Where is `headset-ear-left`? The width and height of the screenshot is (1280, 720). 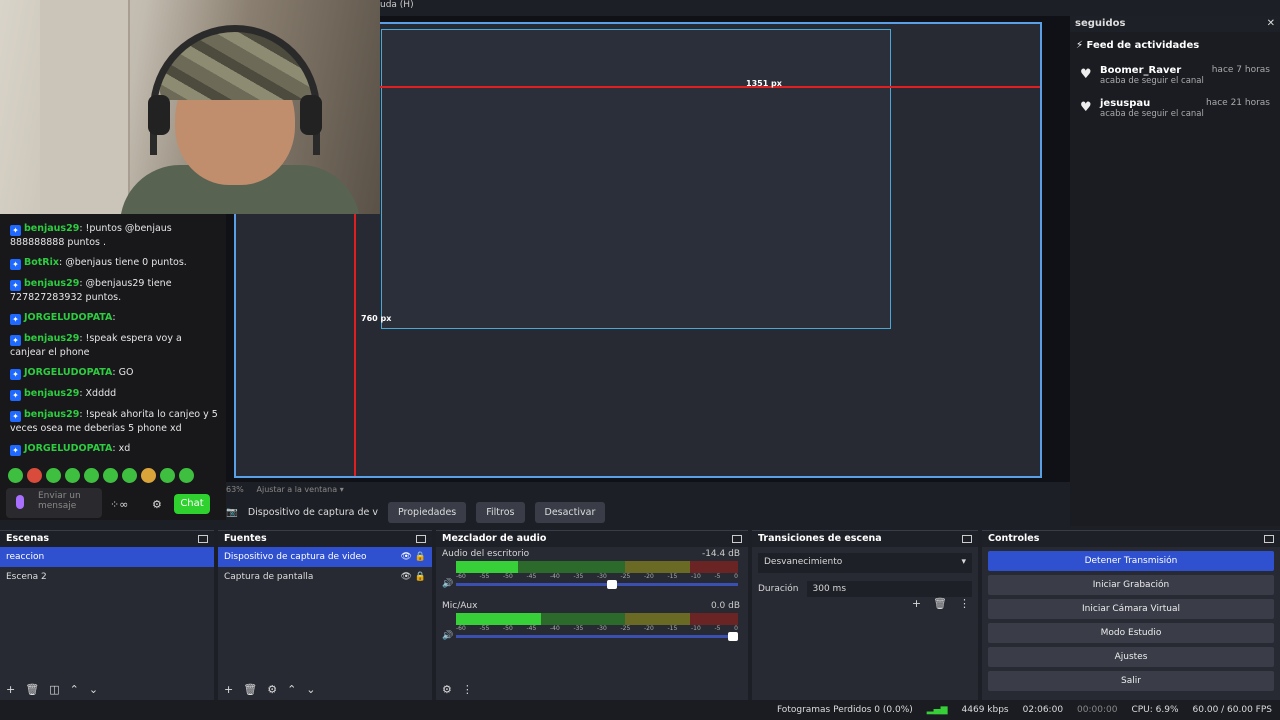 headset-ear-left is located at coordinates (159, 115).